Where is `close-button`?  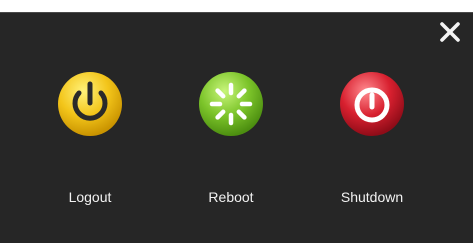
close-button is located at coordinates (450, 32).